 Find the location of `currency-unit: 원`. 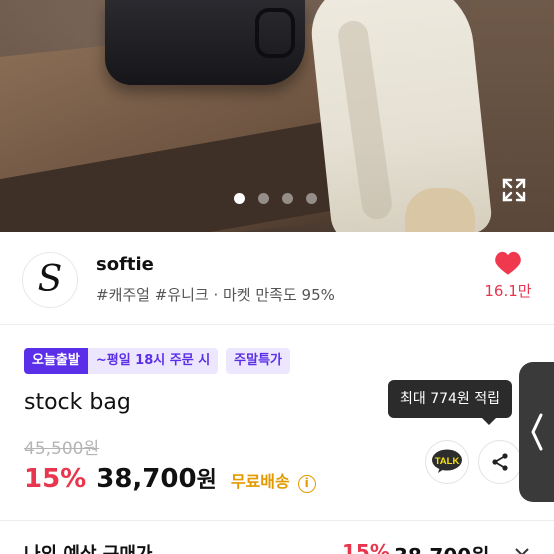

currency-unit: 원 is located at coordinates (206, 480).